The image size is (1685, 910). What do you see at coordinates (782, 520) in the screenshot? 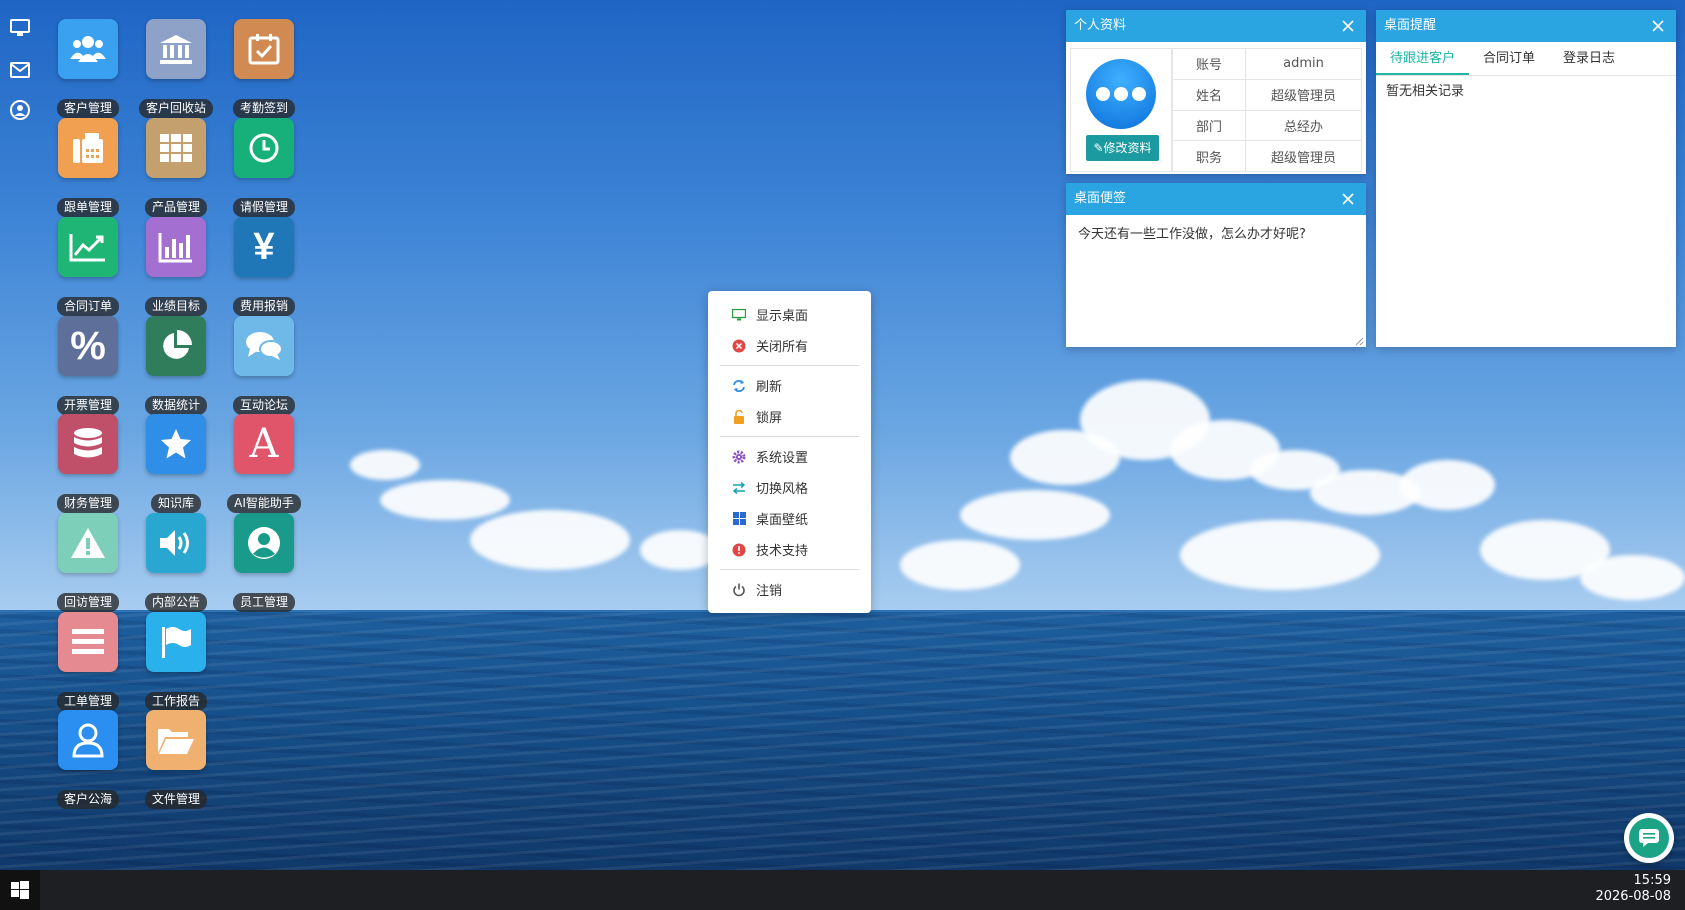
I see `context-menu-label: 桌面壁纸` at bounding box center [782, 520].